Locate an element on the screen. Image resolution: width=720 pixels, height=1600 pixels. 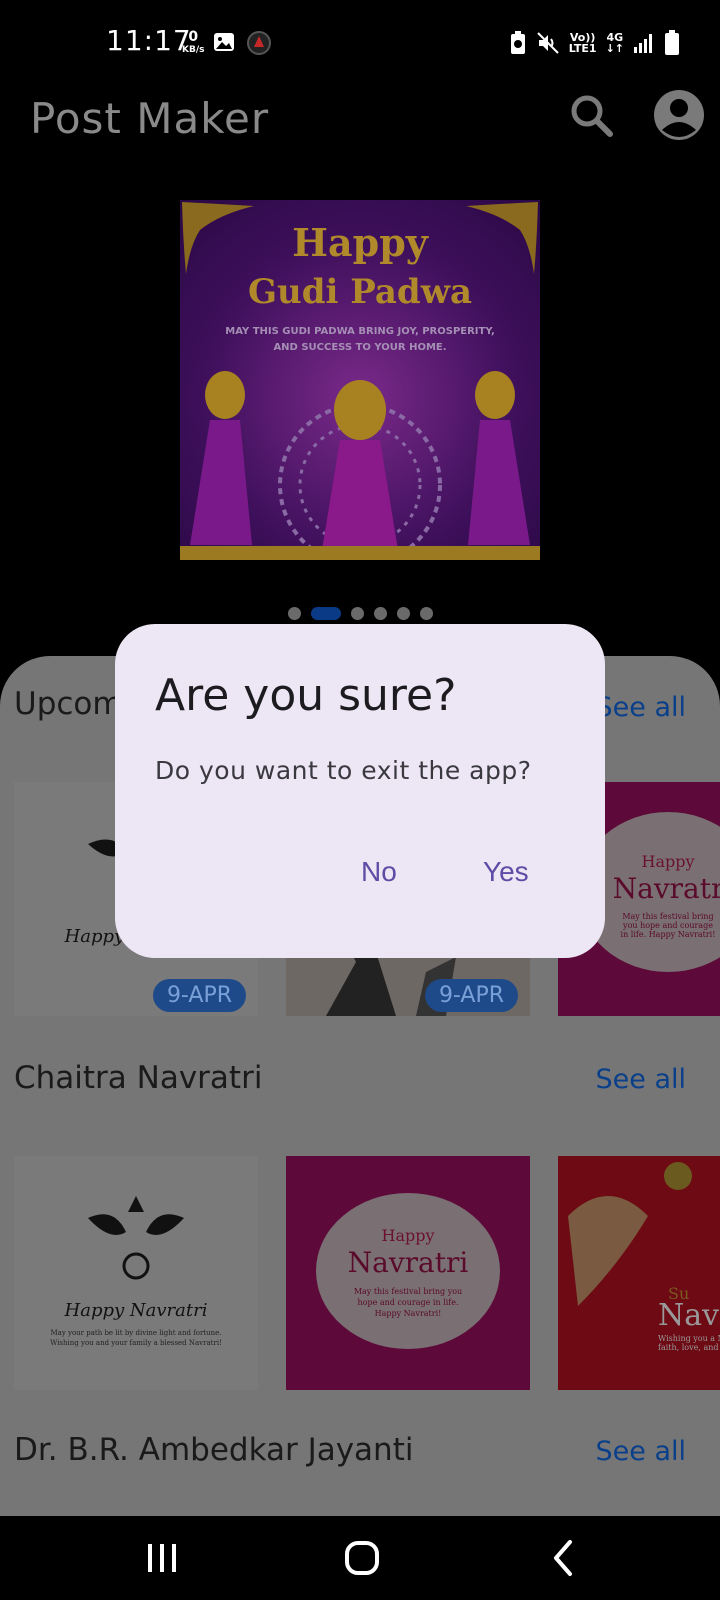
data-arrows-icon: ↓↑ is located at coordinates (614, 48).